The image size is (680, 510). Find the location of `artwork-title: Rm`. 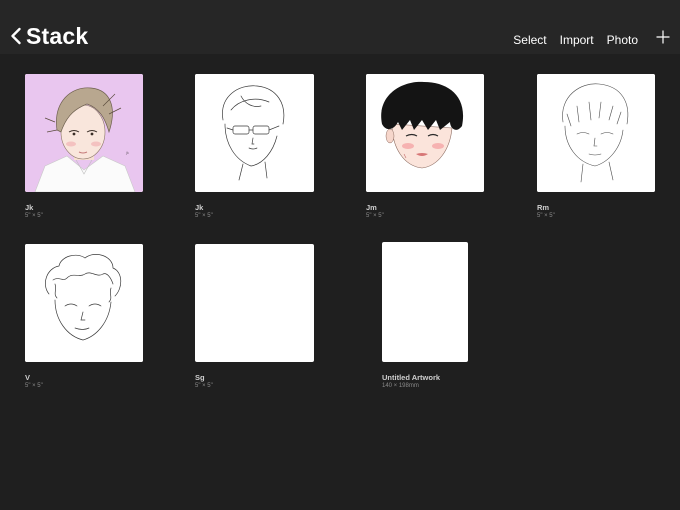

artwork-title: Rm is located at coordinates (543, 207).